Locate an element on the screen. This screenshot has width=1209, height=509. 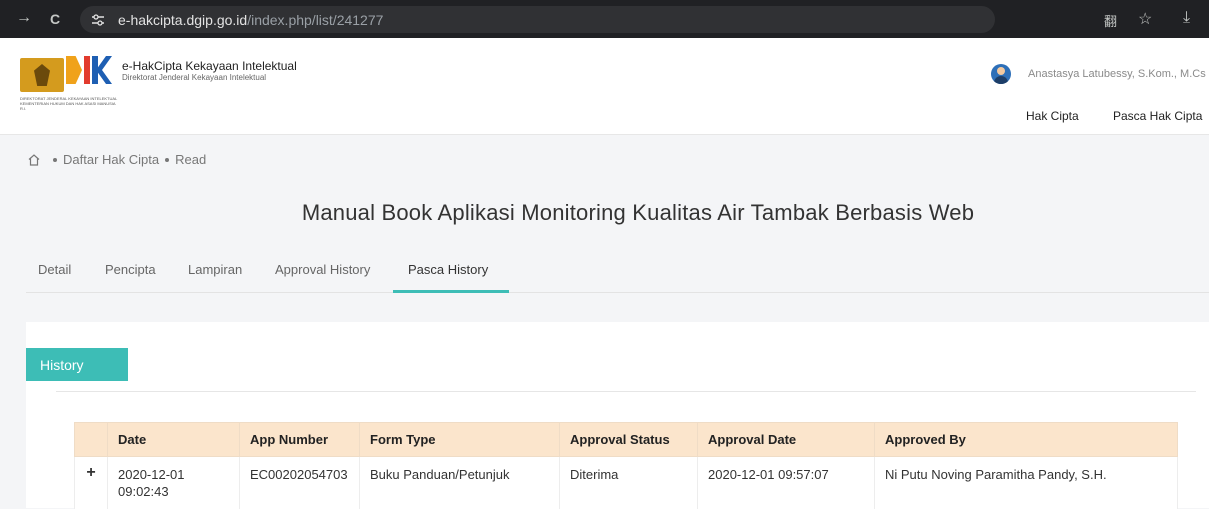
breadcrumb: Daftar Hak Cipta Read is located at coordinates (116, 159).